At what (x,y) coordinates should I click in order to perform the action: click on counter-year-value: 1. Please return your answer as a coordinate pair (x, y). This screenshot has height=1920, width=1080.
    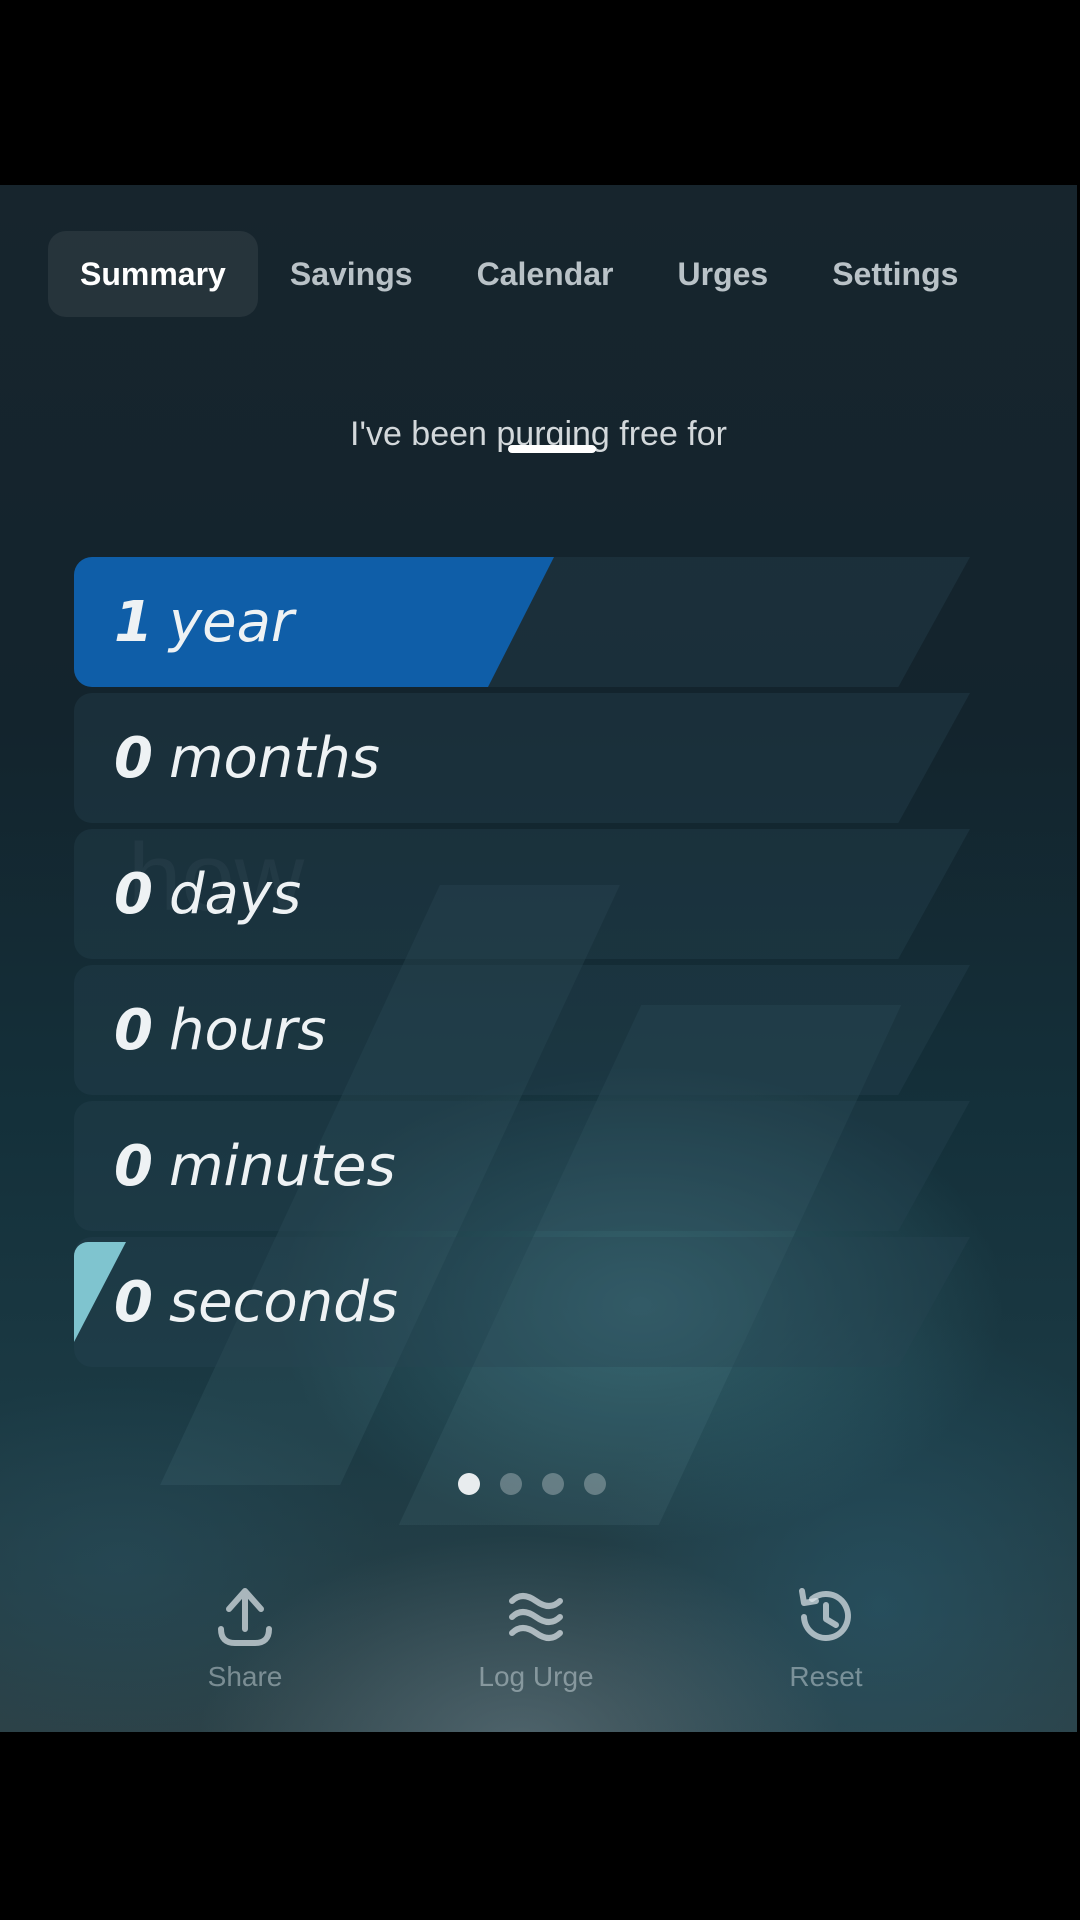
    Looking at the image, I should click on (133, 622).